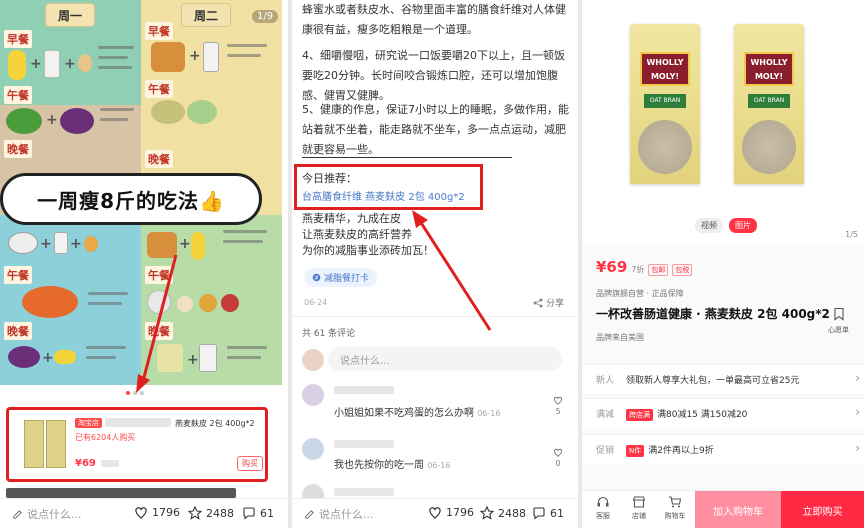 The image size is (864, 528). Describe the element at coordinates (558, 463) in the screenshot. I see `comment-like-count: 0` at that location.